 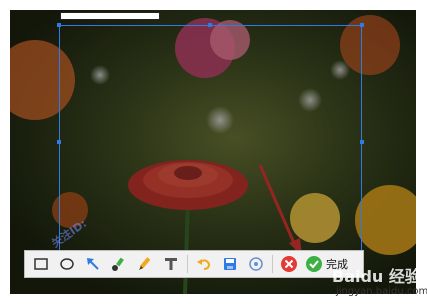 I want to click on handle-top-right, so click(x=362, y=25).